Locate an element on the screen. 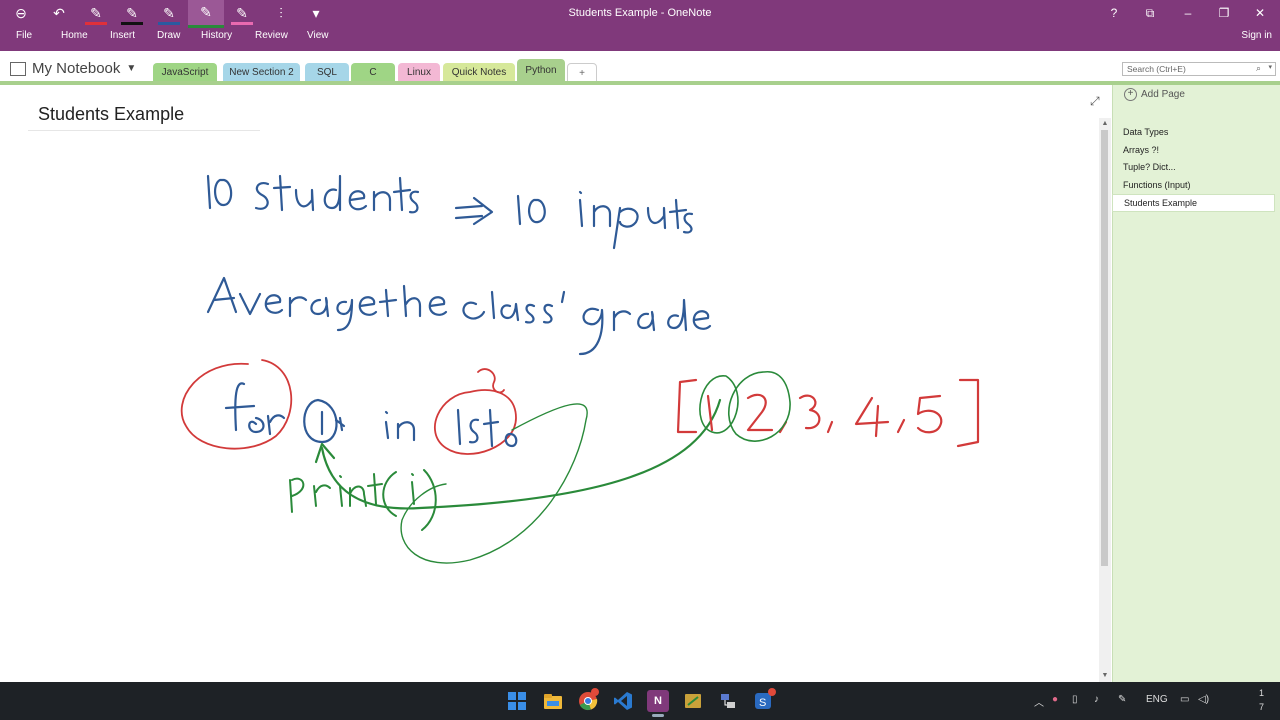 This screenshot has width=1280, height=720. page-item-functions-input: Functions (Input) is located at coordinates (1193, 185).